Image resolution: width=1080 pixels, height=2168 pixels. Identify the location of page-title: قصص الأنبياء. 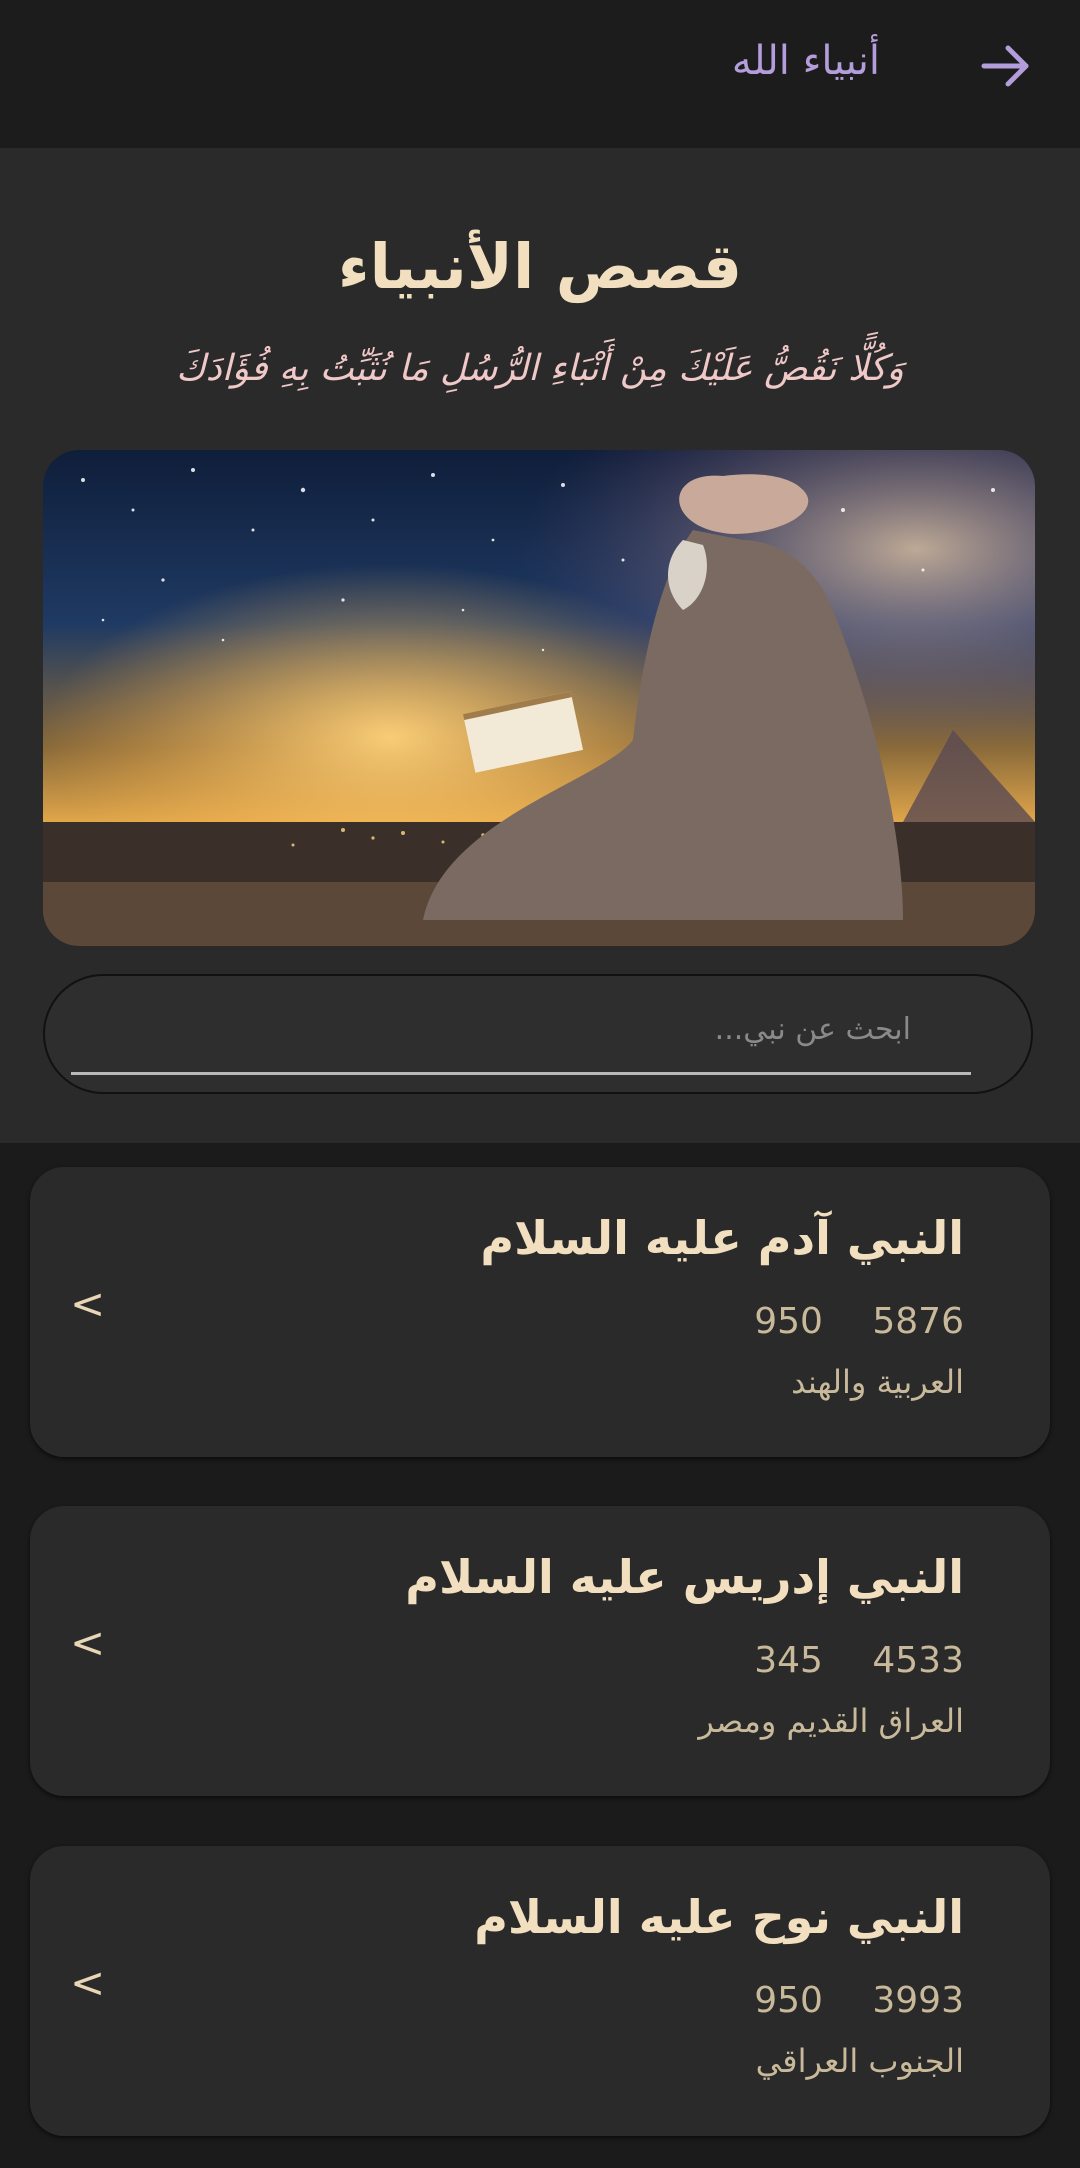
(540, 266).